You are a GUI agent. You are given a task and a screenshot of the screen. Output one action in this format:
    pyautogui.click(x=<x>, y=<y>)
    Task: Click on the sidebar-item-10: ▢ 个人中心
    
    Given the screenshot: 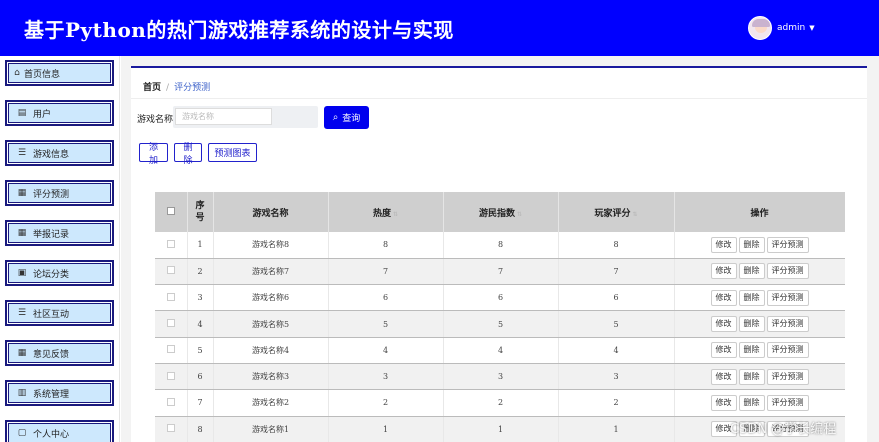 What is the action you would take?
    pyautogui.click(x=59, y=431)
    